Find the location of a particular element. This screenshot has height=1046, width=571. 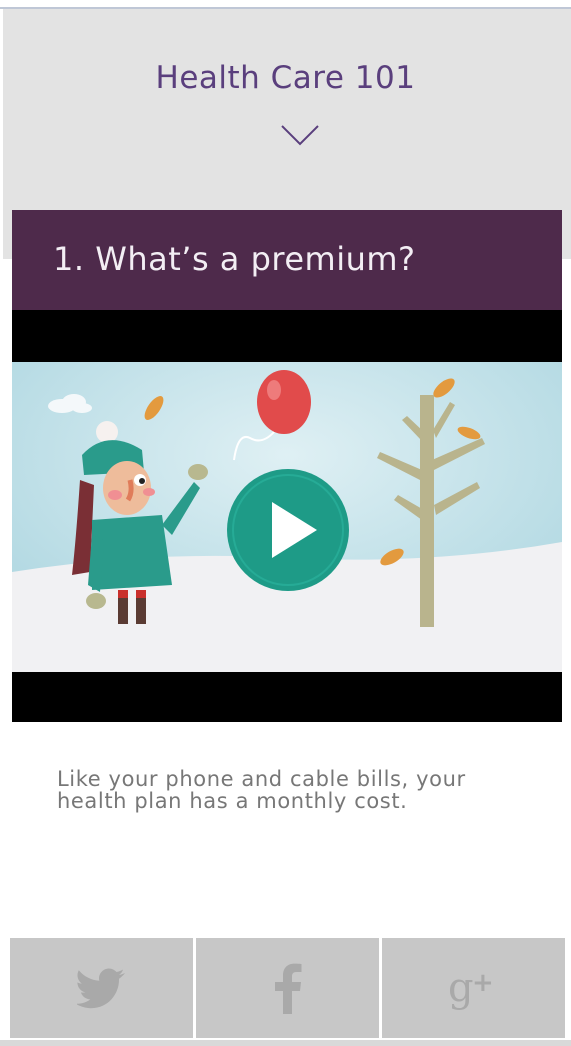

play-icon is located at coordinates (288, 530).